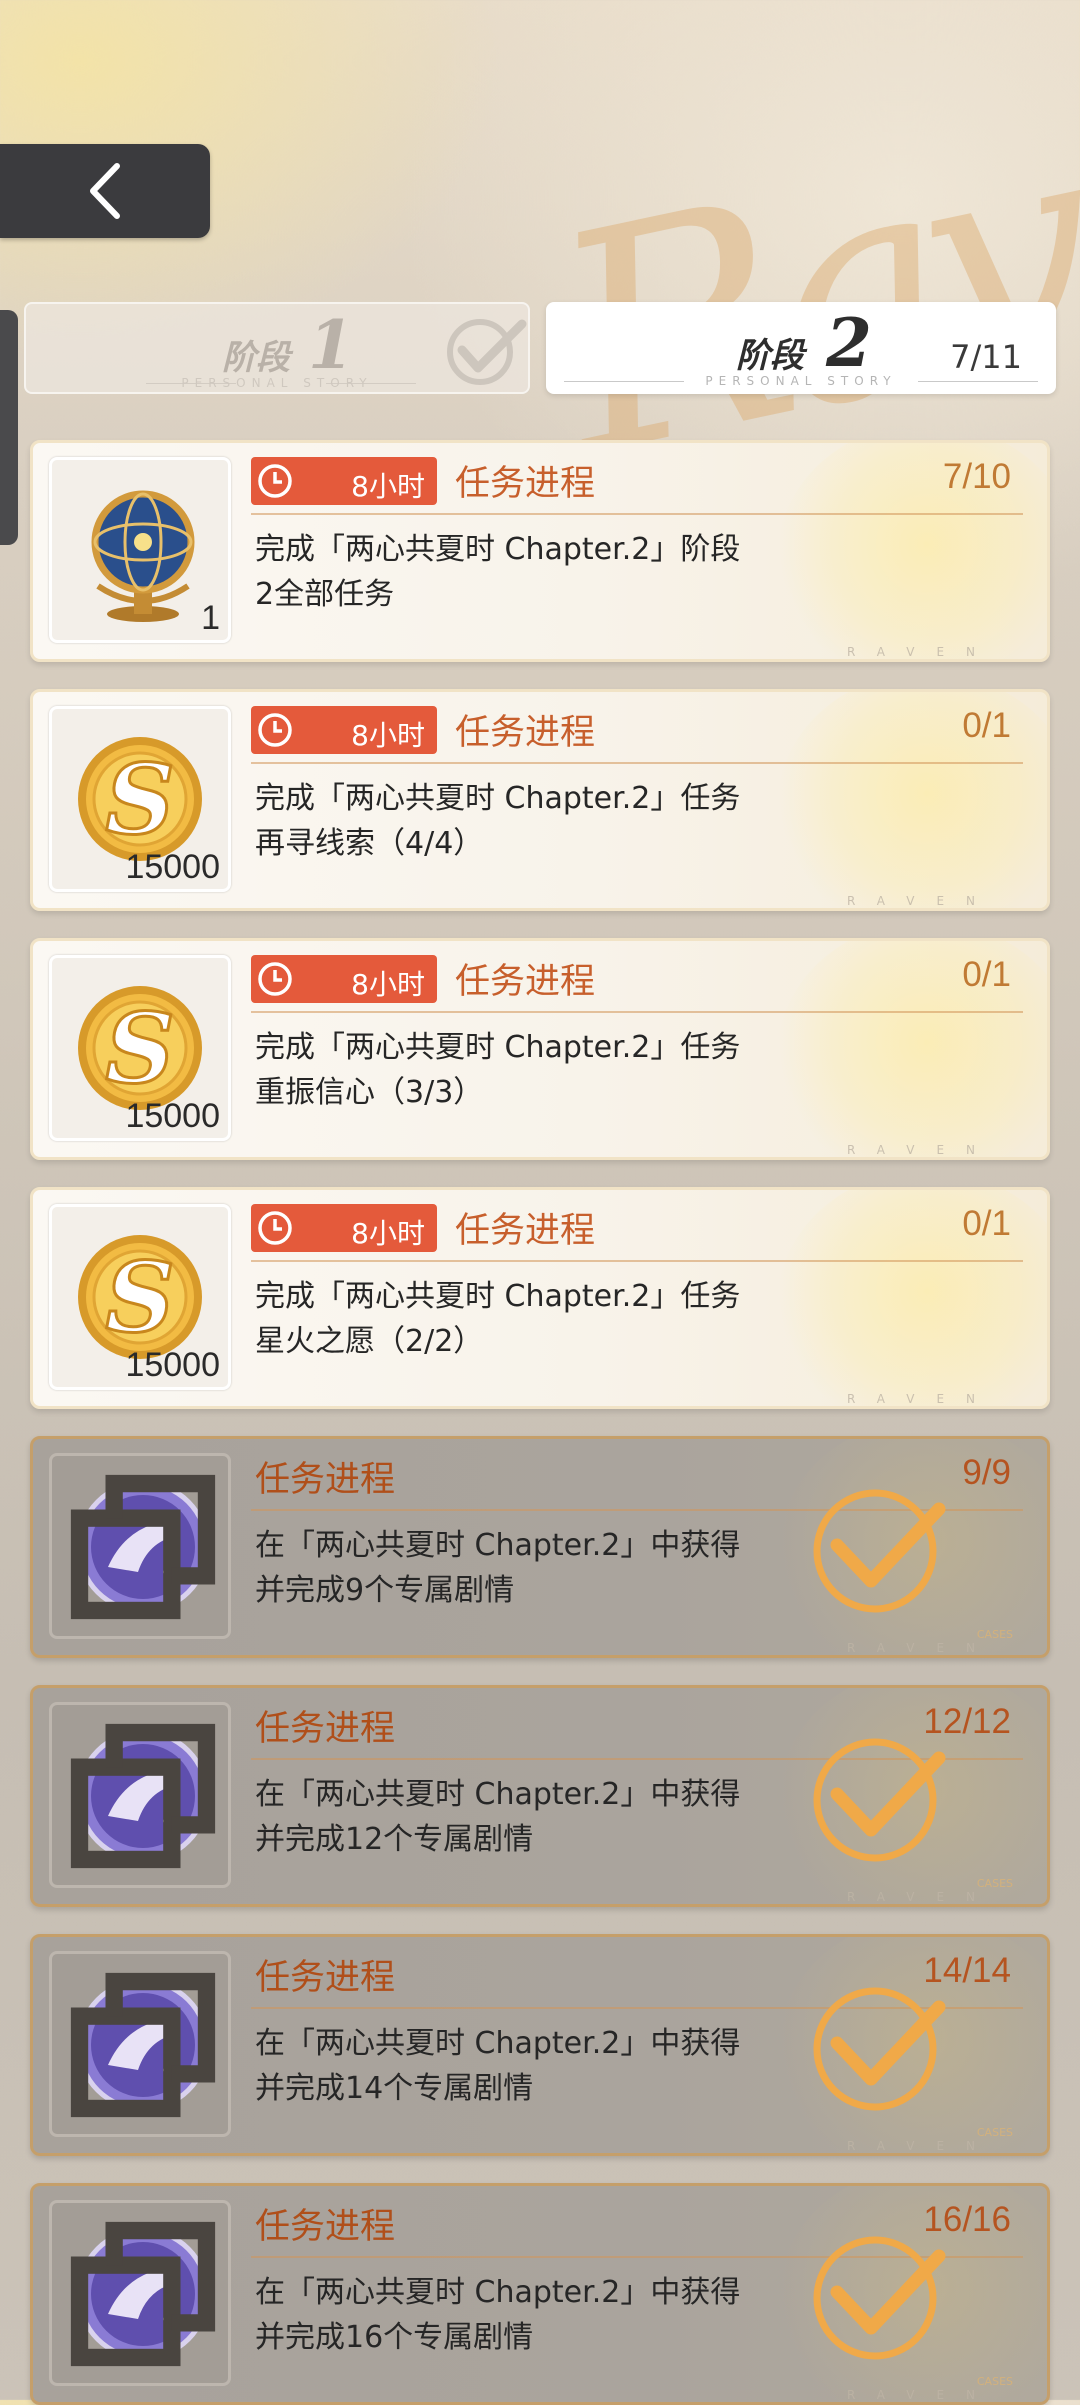  What do you see at coordinates (394, 2088) in the screenshot?
I see `description-line: 并完成14个专属剧情` at bounding box center [394, 2088].